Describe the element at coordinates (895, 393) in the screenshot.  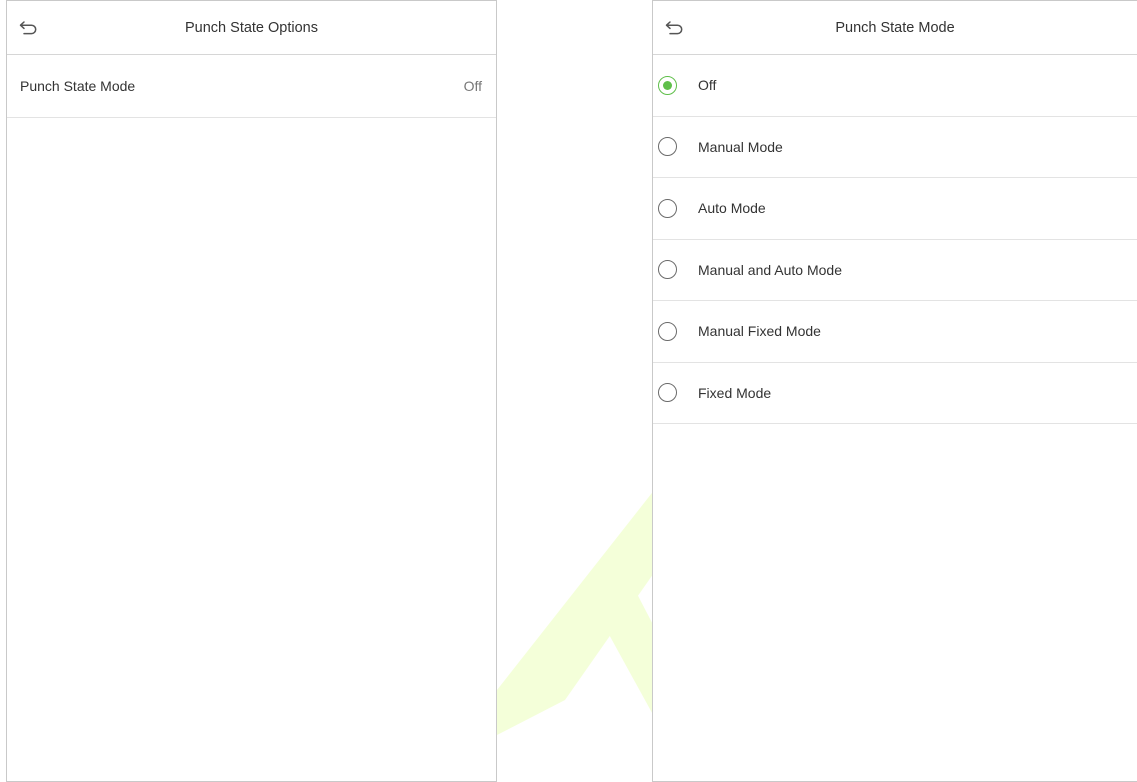
I see `option-fixed-mode: Fixed Mode` at that location.